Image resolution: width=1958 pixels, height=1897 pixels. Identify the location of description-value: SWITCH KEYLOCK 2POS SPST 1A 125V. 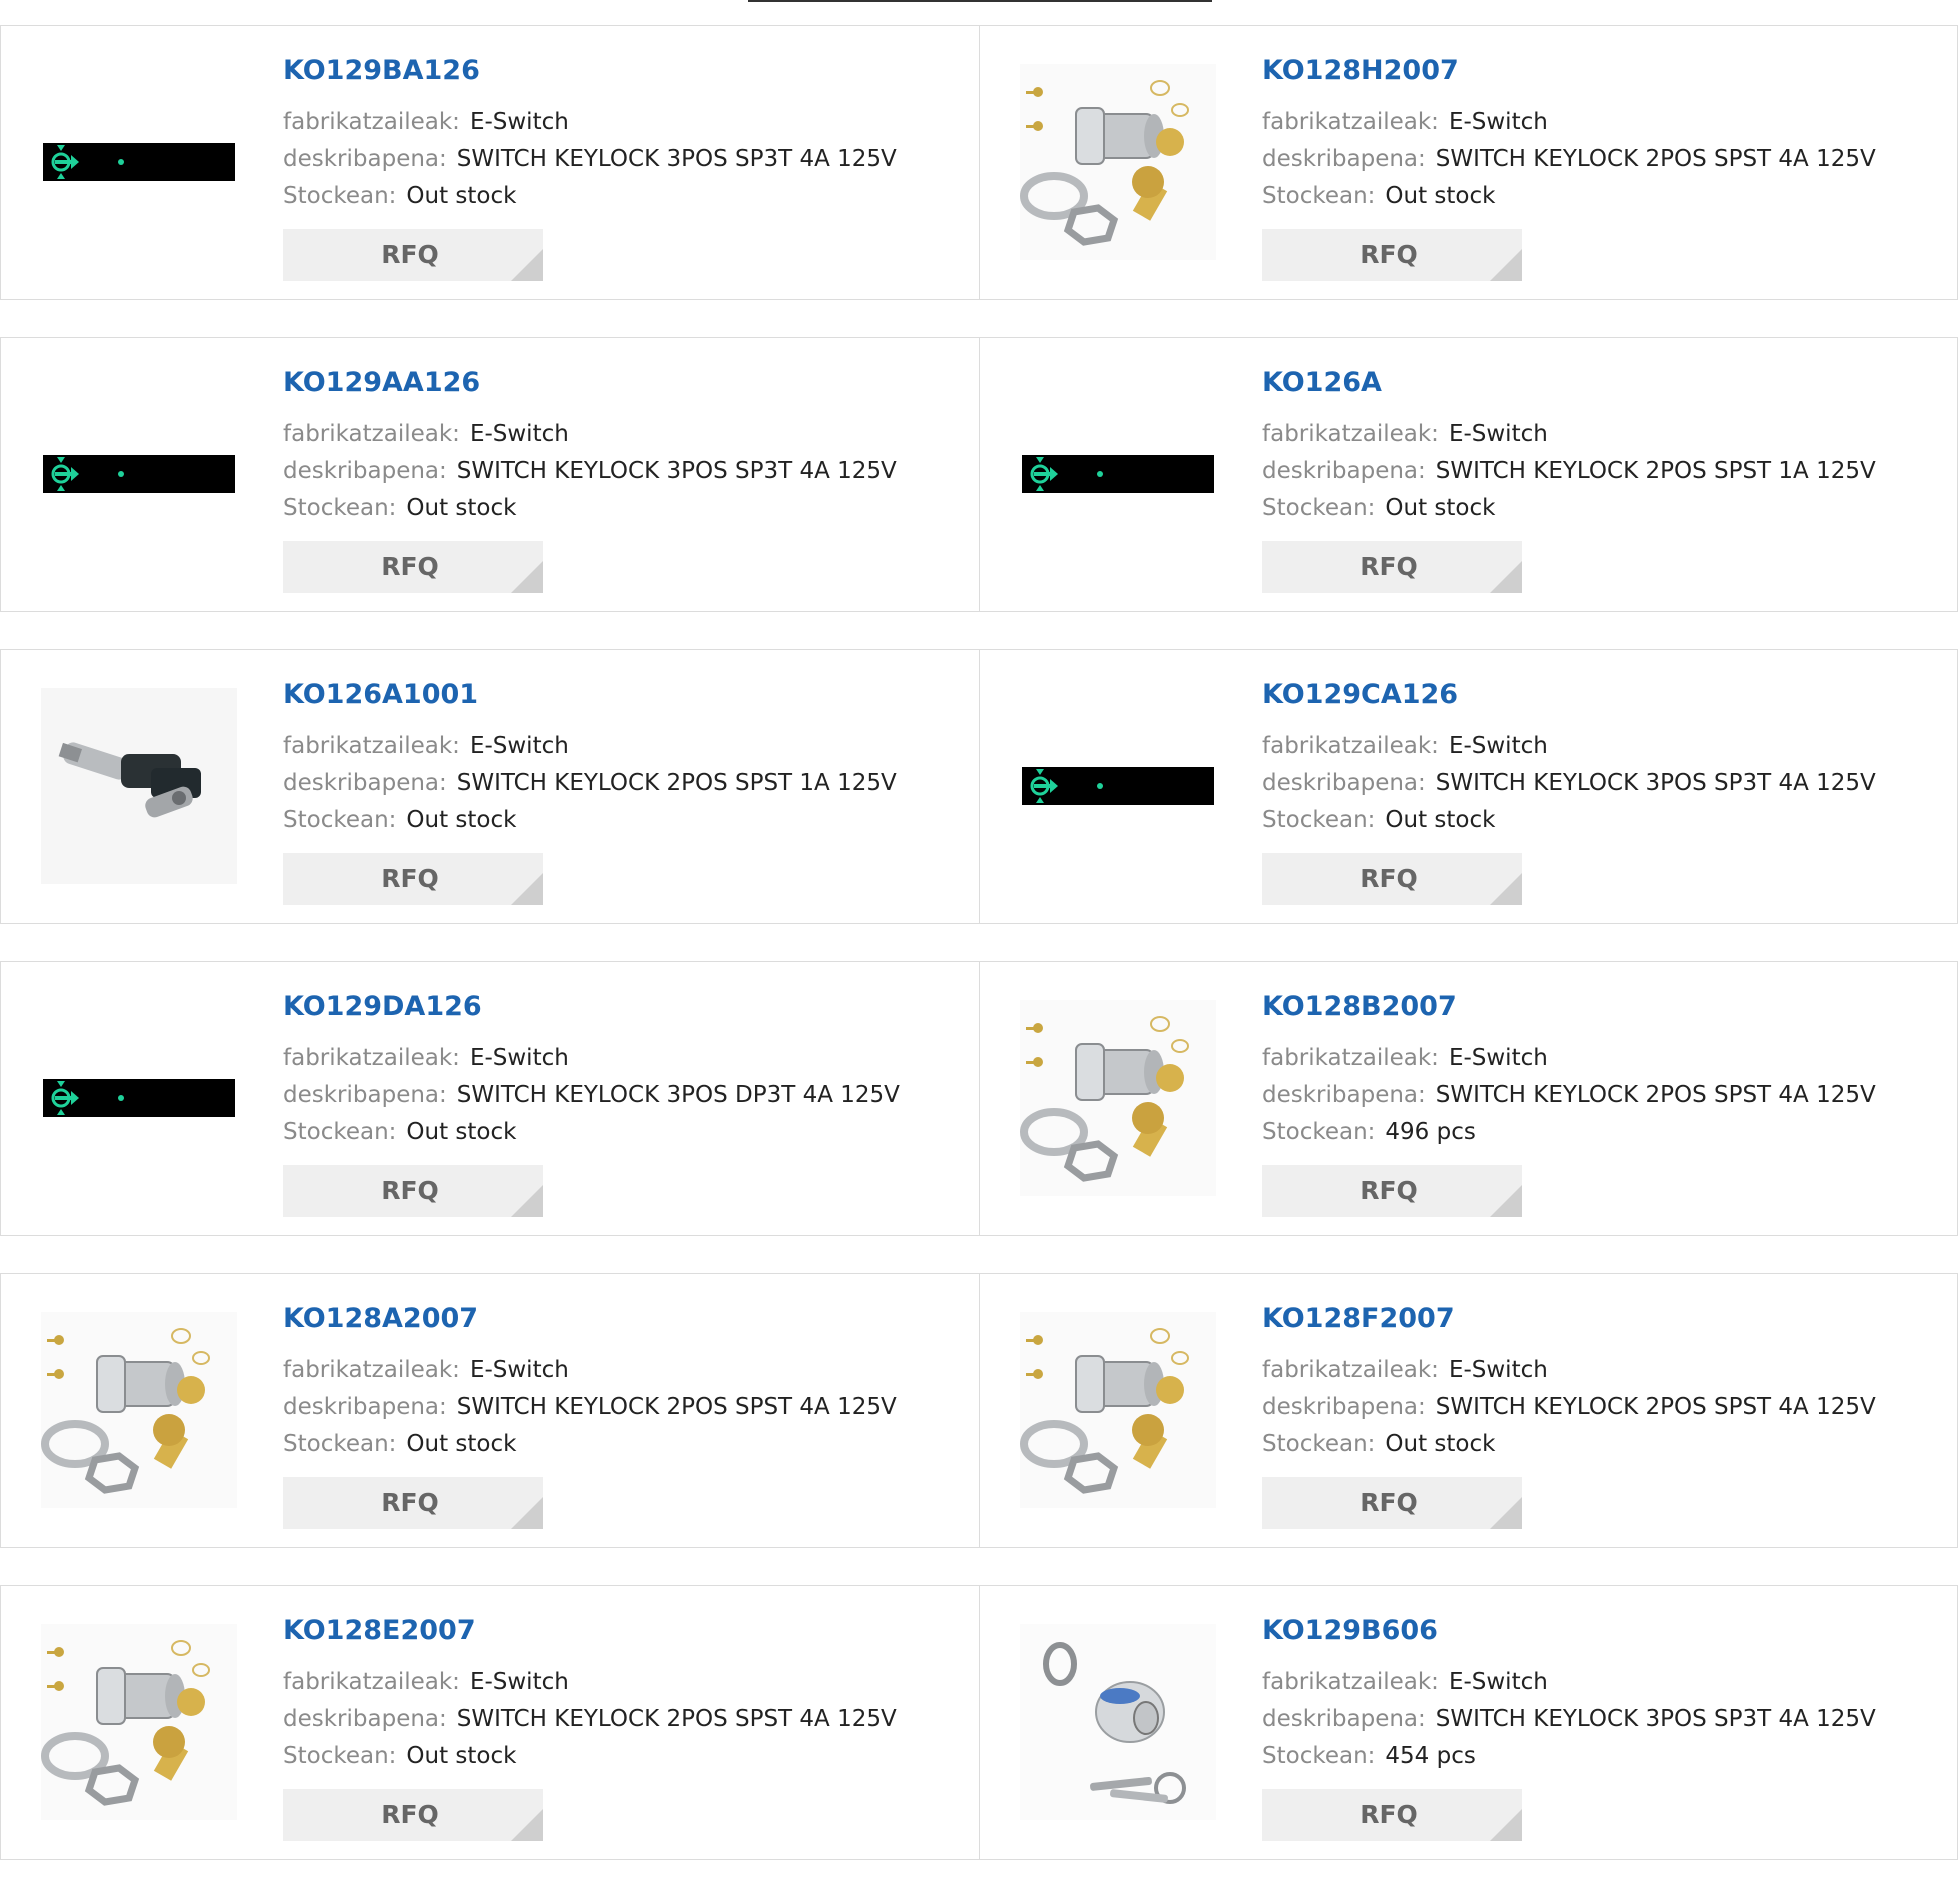
(1655, 471).